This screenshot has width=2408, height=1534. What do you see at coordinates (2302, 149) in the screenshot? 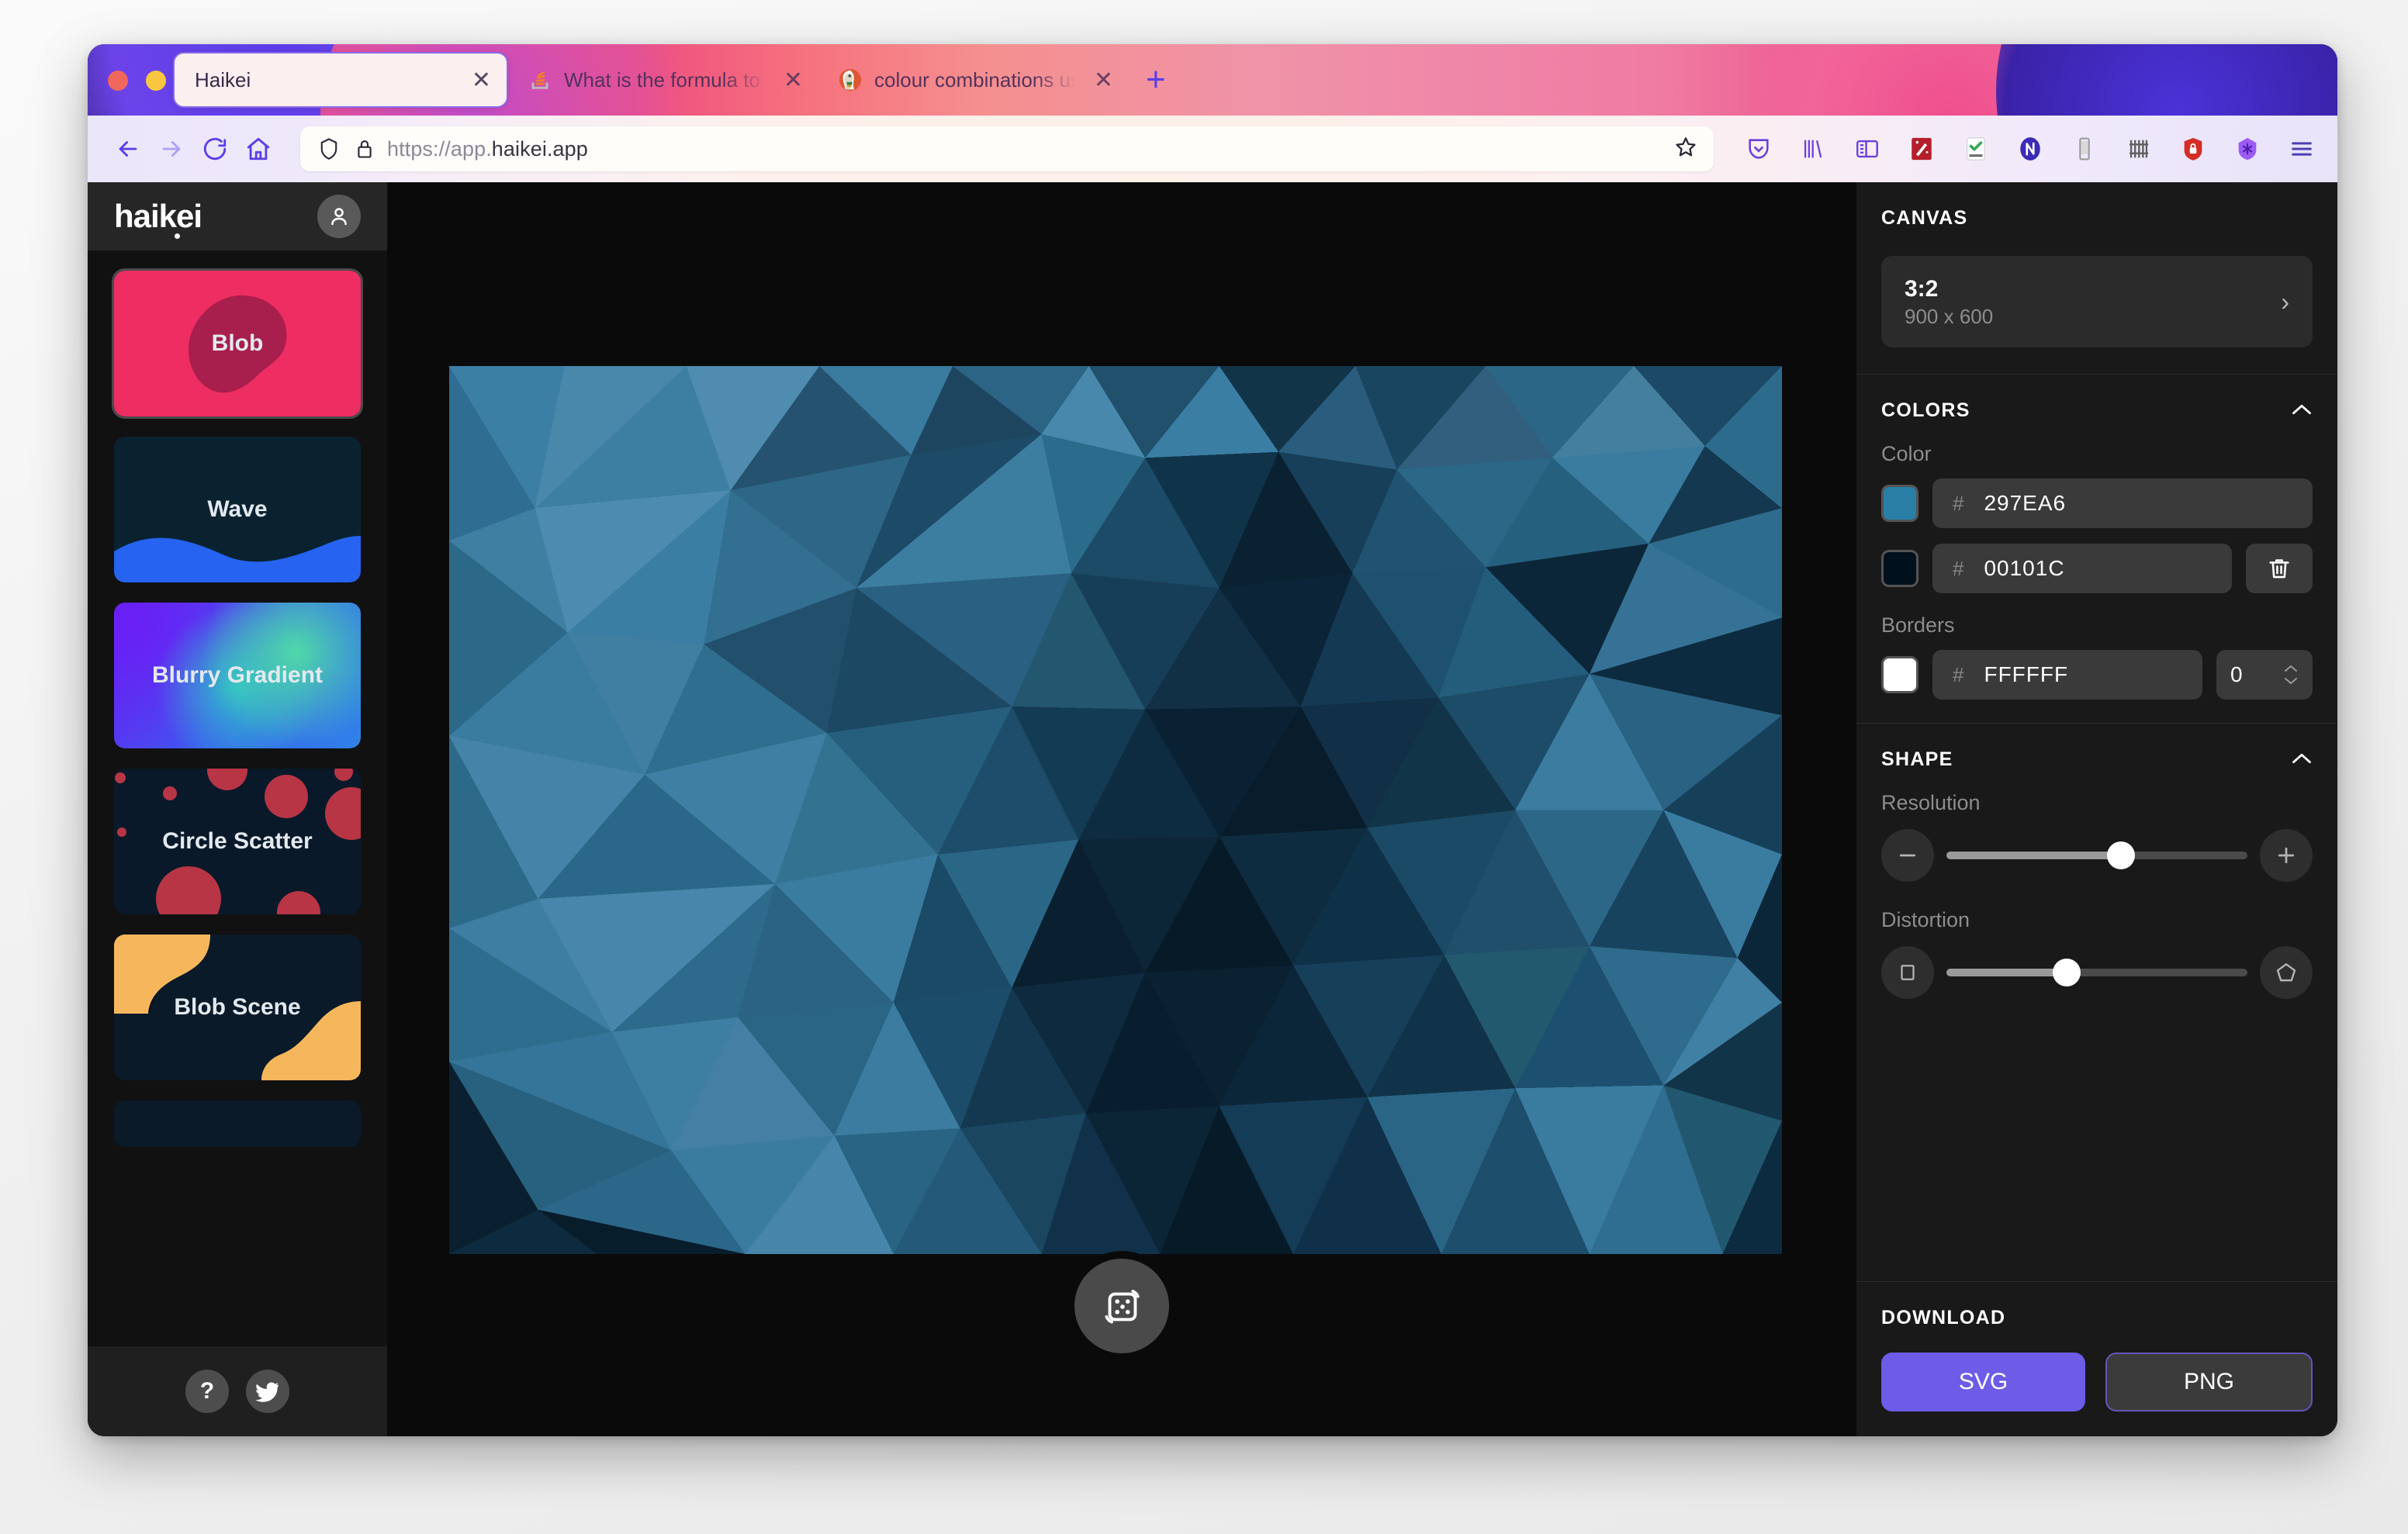
I see `menu-icon` at bounding box center [2302, 149].